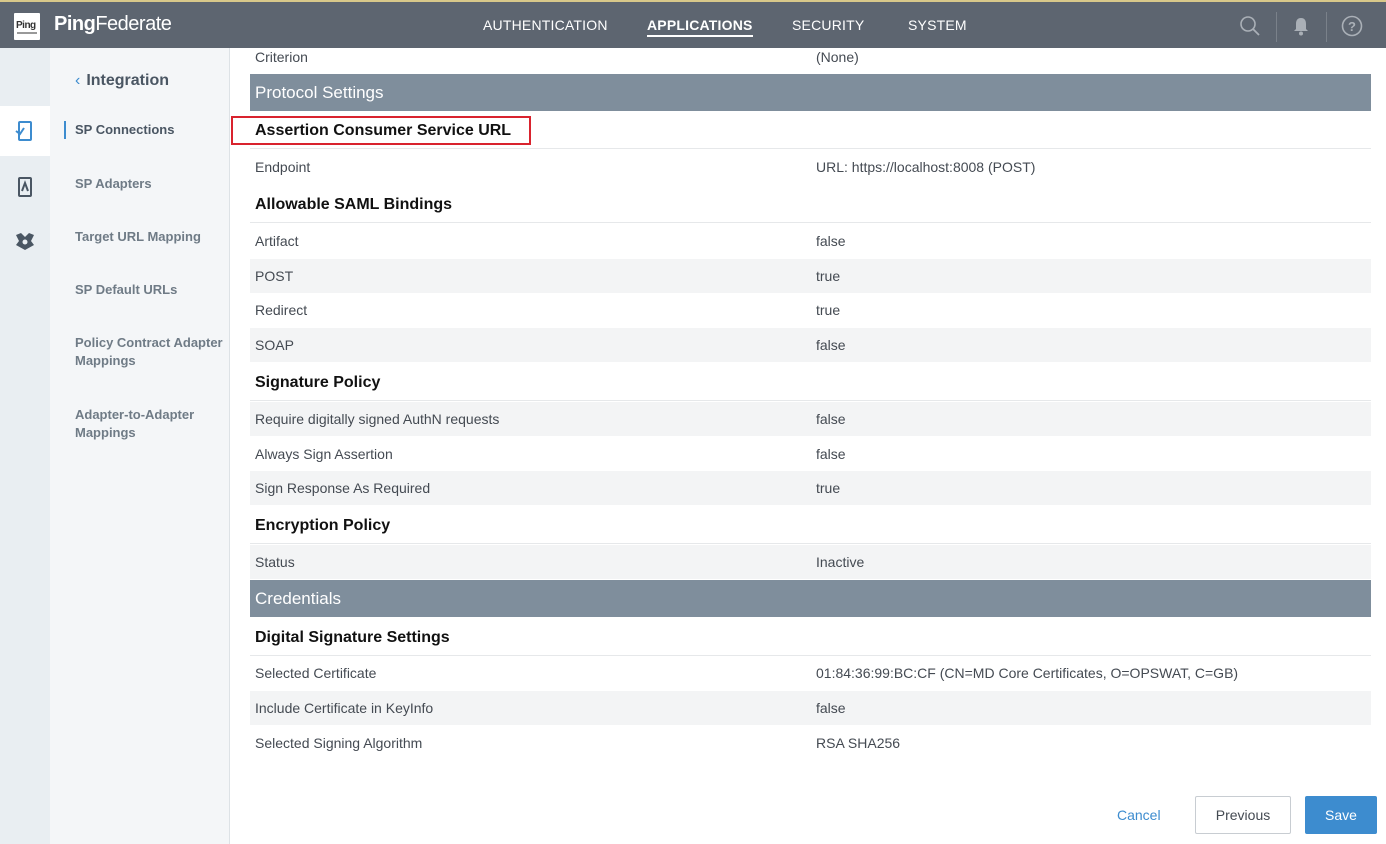 Image resolution: width=1386 pixels, height=844 pixels. Describe the element at coordinates (150, 237) in the screenshot. I see `subnav-item-target-url-mapping: Target URL Mapping` at that location.